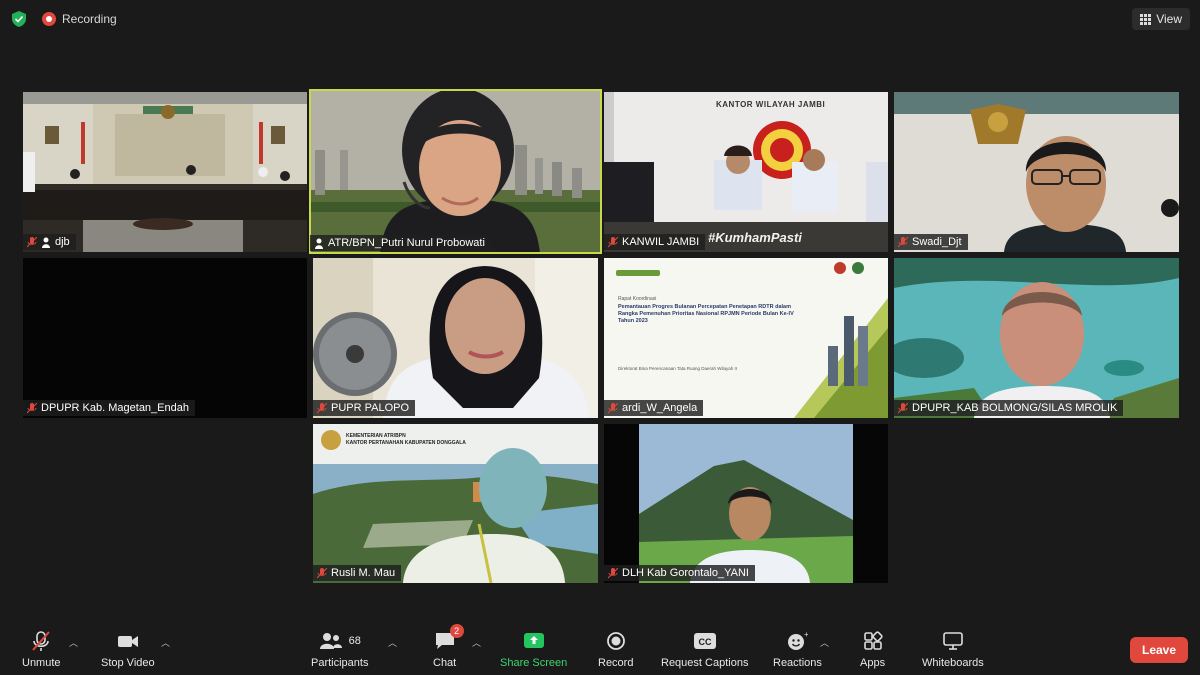  I want to click on unmute-button: Unmute, so click(41, 649).